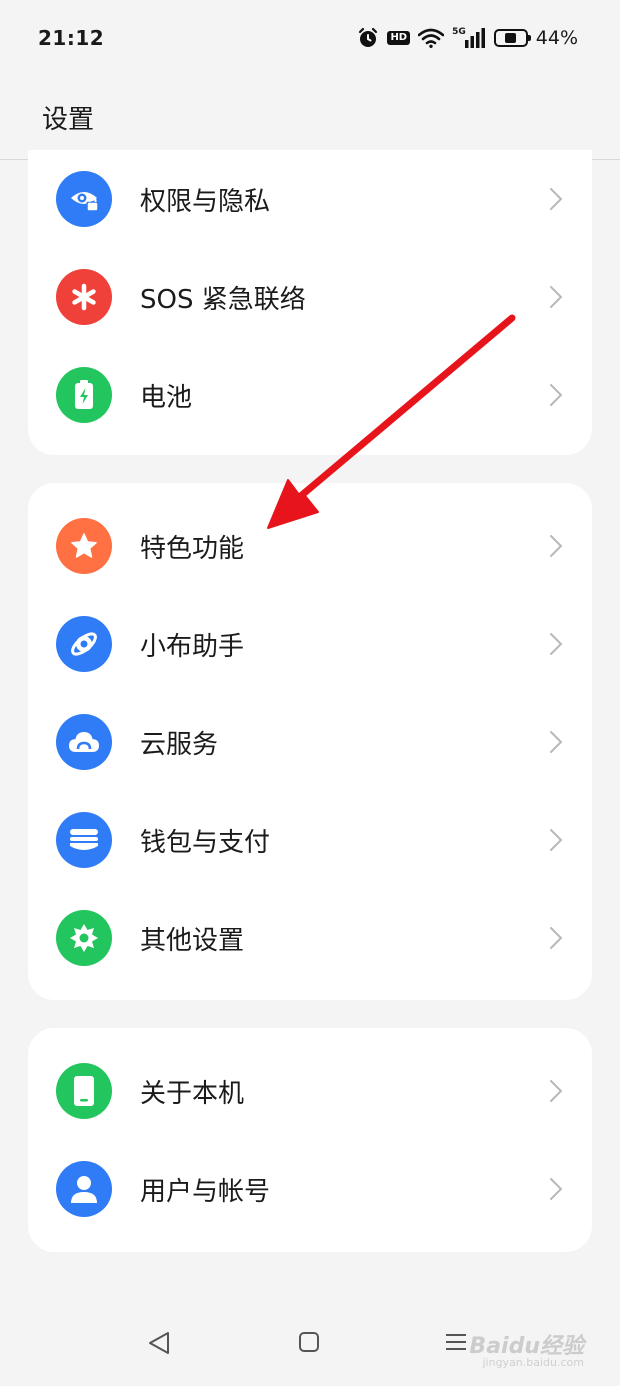  I want to click on settings-item-sos: SOS 紧急联络, so click(310, 297).